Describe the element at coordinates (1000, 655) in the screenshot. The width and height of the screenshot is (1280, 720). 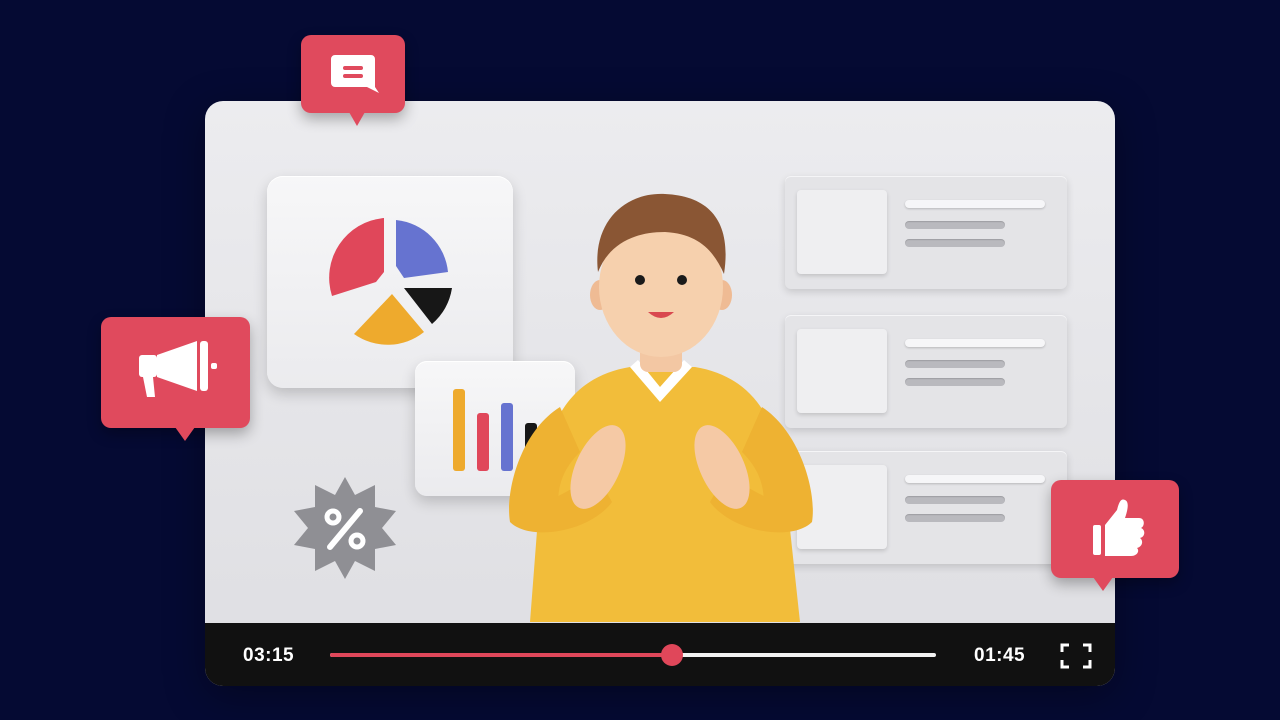
I see `time-remaining: 01:45` at that location.